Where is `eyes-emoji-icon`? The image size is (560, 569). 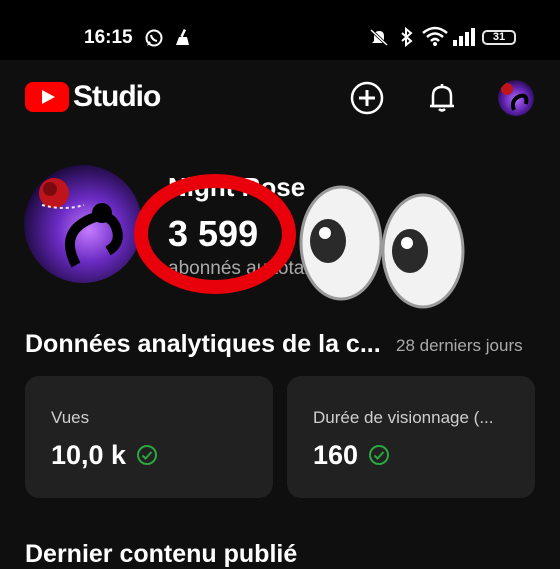 eyes-emoji-icon is located at coordinates (382, 247).